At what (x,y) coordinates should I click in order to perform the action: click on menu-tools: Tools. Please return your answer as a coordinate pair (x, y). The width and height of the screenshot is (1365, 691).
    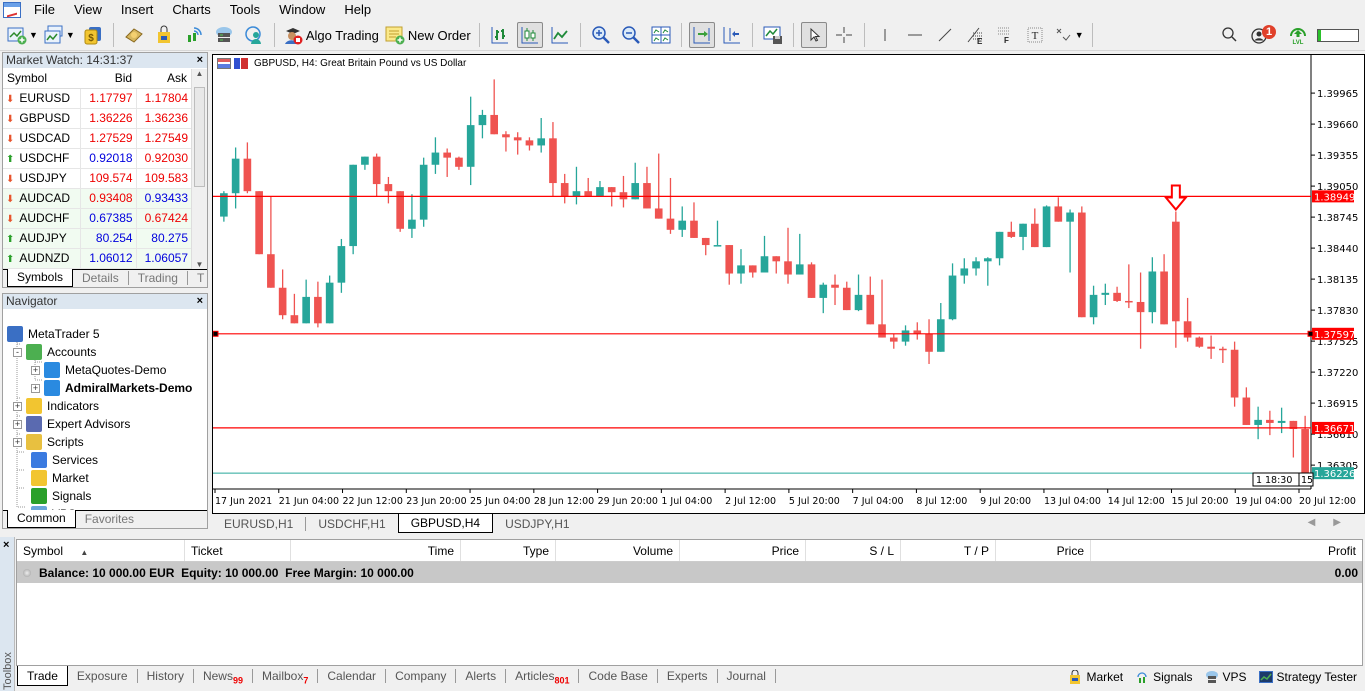
    Looking at the image, I should click on (247, 9).